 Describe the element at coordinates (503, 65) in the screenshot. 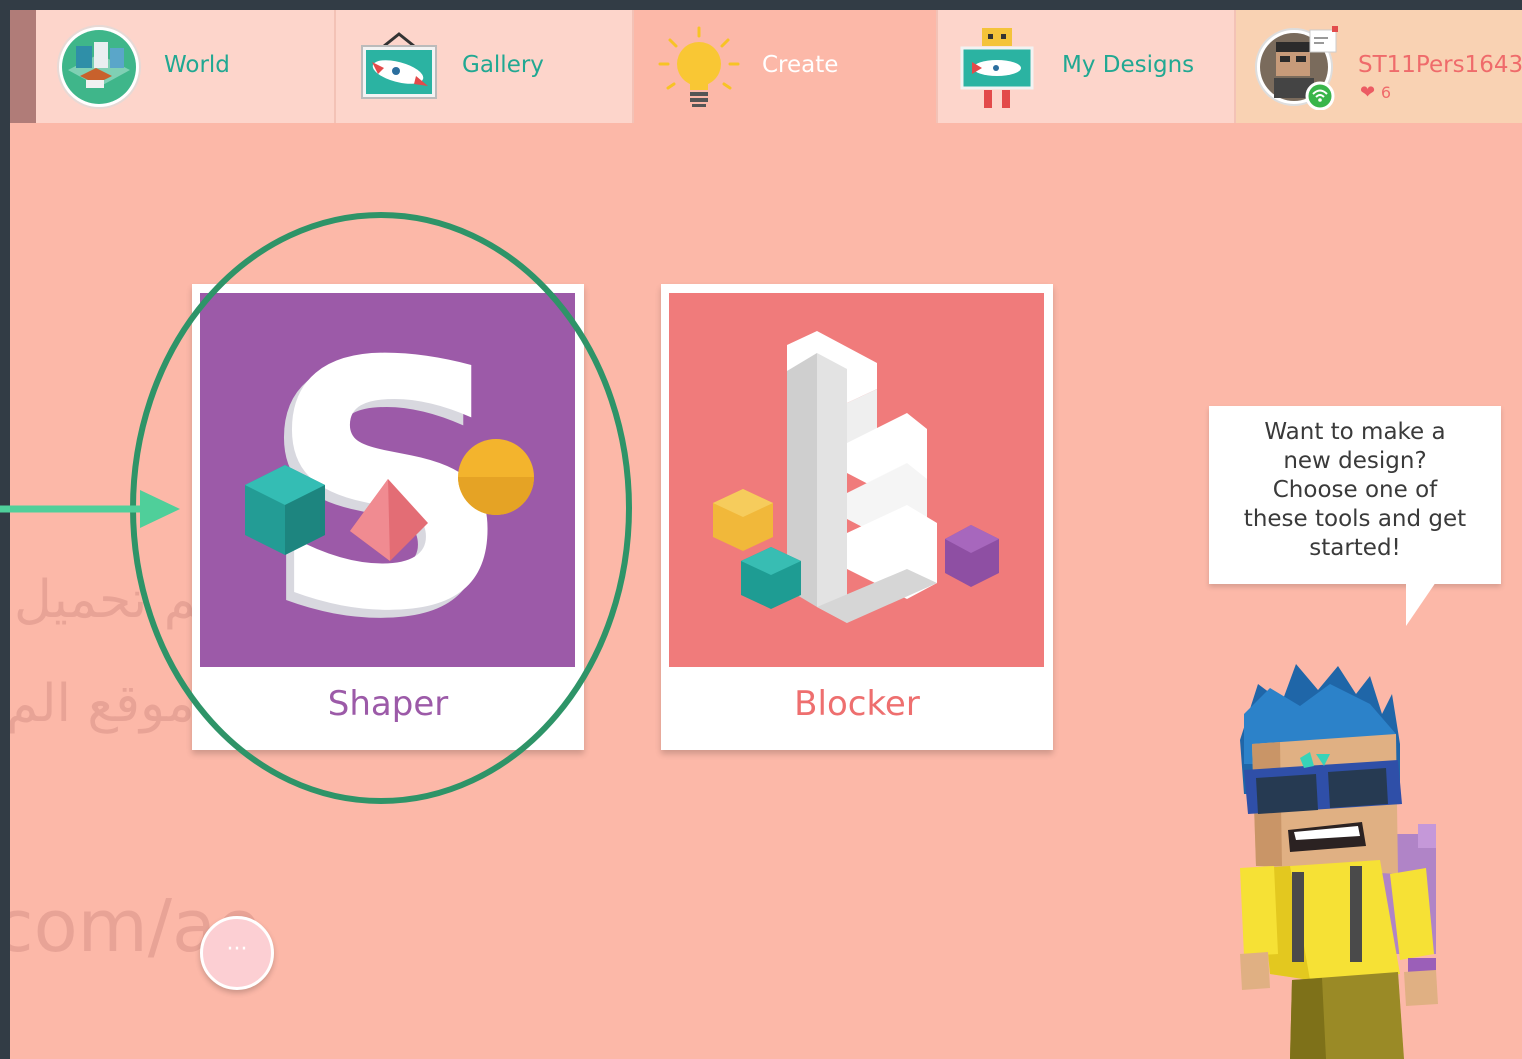

I see `tab-gallery-label: Gallery` at that location.